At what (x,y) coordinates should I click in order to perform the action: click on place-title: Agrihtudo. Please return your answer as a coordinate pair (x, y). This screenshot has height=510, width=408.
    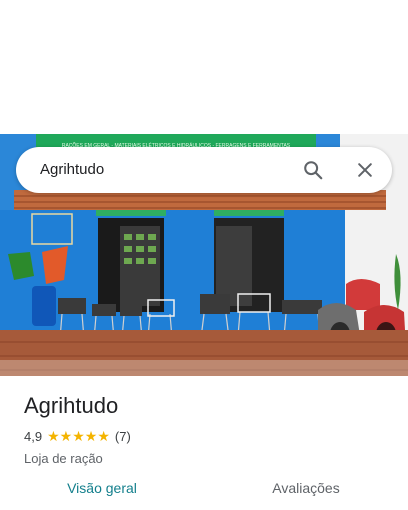
    Looking at the image, I should click on (71, 405).